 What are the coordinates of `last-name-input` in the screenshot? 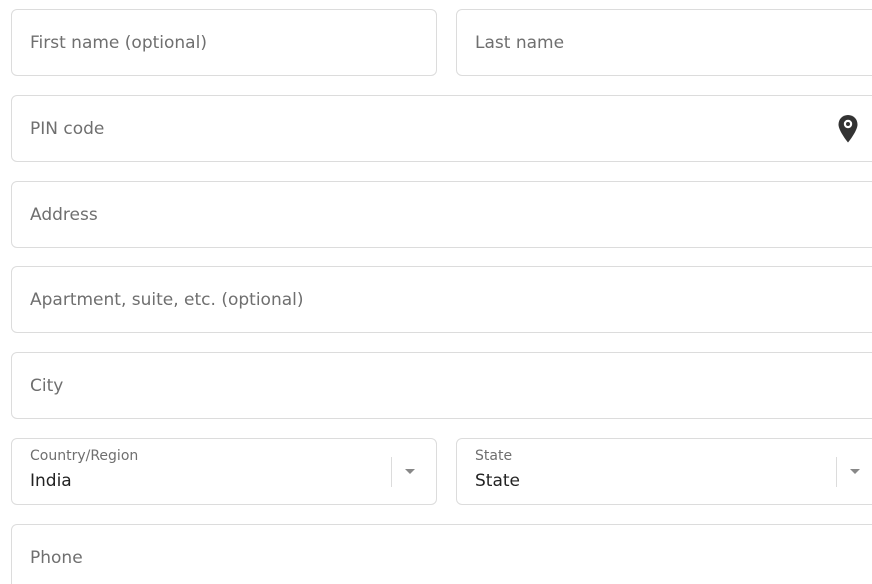 It's located at (664, 42).